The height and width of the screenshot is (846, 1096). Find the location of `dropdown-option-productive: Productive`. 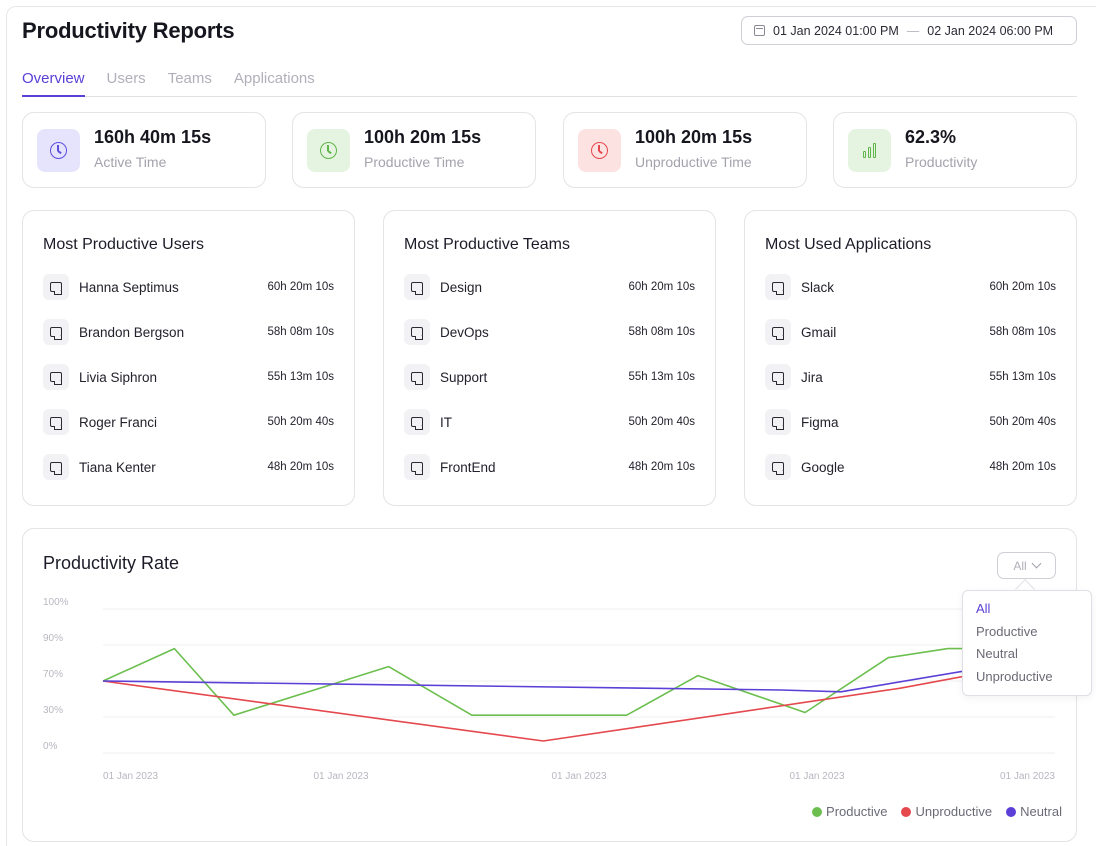

dropdown-option-productive: Productive is located at coordinates (1033, 635).